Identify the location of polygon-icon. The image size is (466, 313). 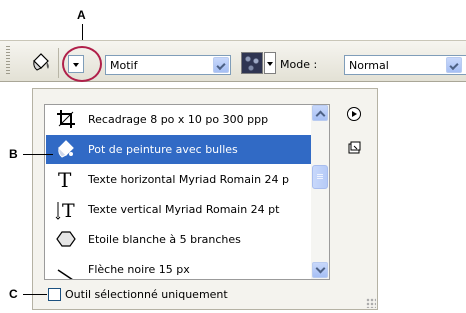
(66, 239).